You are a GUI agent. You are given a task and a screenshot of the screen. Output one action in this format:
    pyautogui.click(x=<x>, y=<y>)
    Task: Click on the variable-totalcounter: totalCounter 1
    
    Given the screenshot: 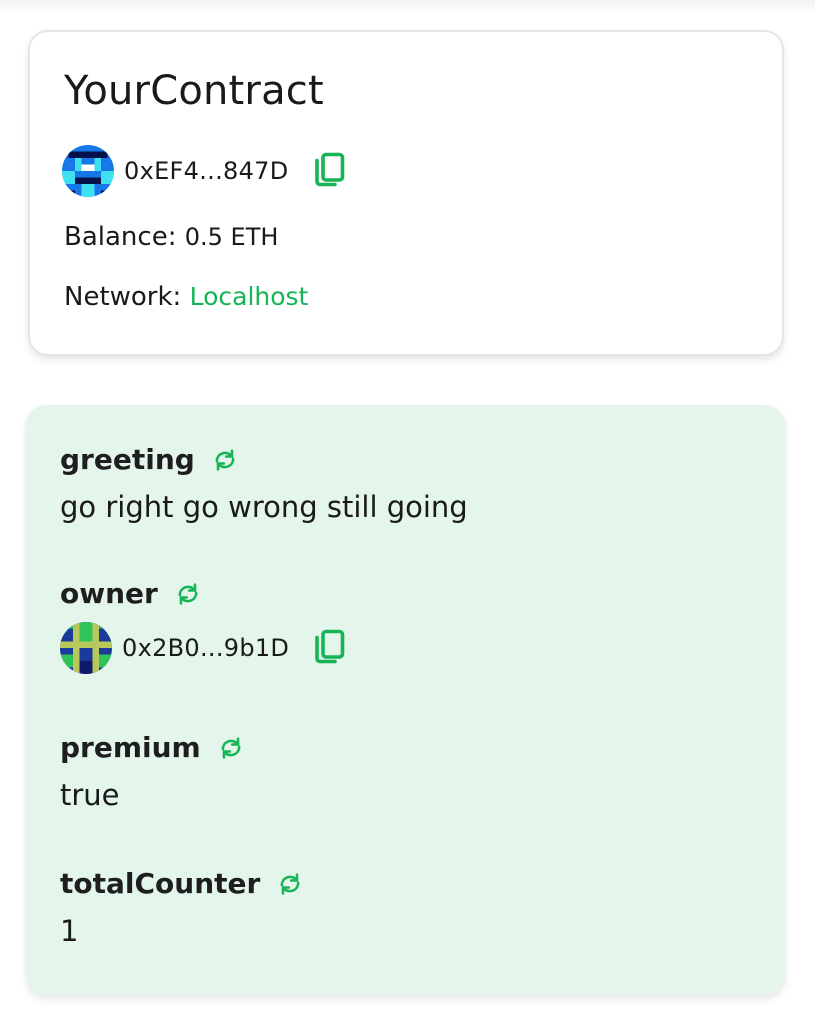 What is the action you would take?
    pyautogui.click(x=182, y=907)
    